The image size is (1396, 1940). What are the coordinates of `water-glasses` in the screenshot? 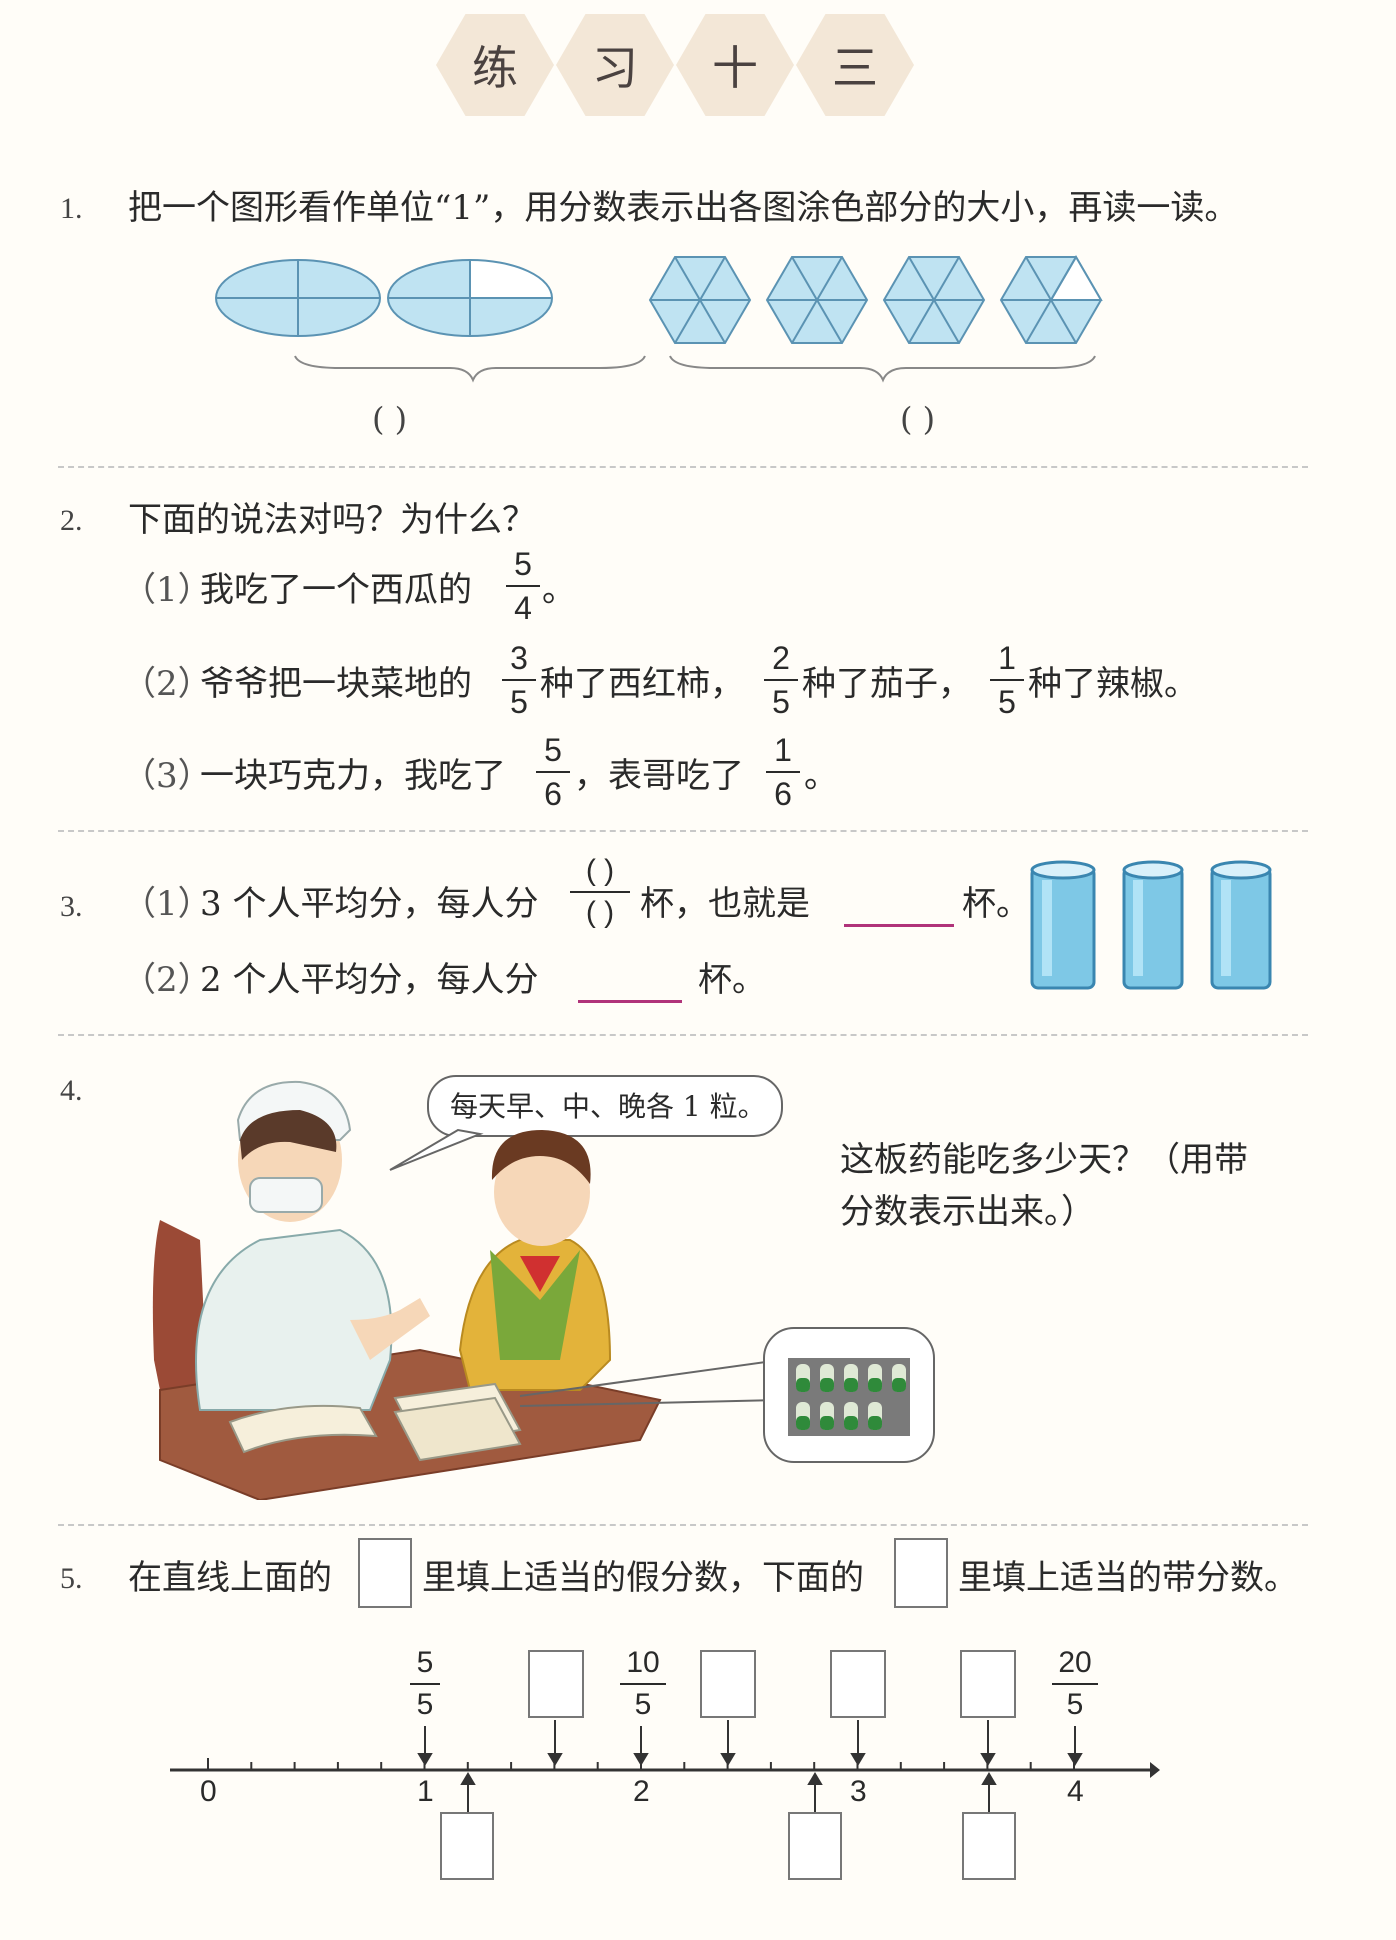 It's located at (1151, 925).